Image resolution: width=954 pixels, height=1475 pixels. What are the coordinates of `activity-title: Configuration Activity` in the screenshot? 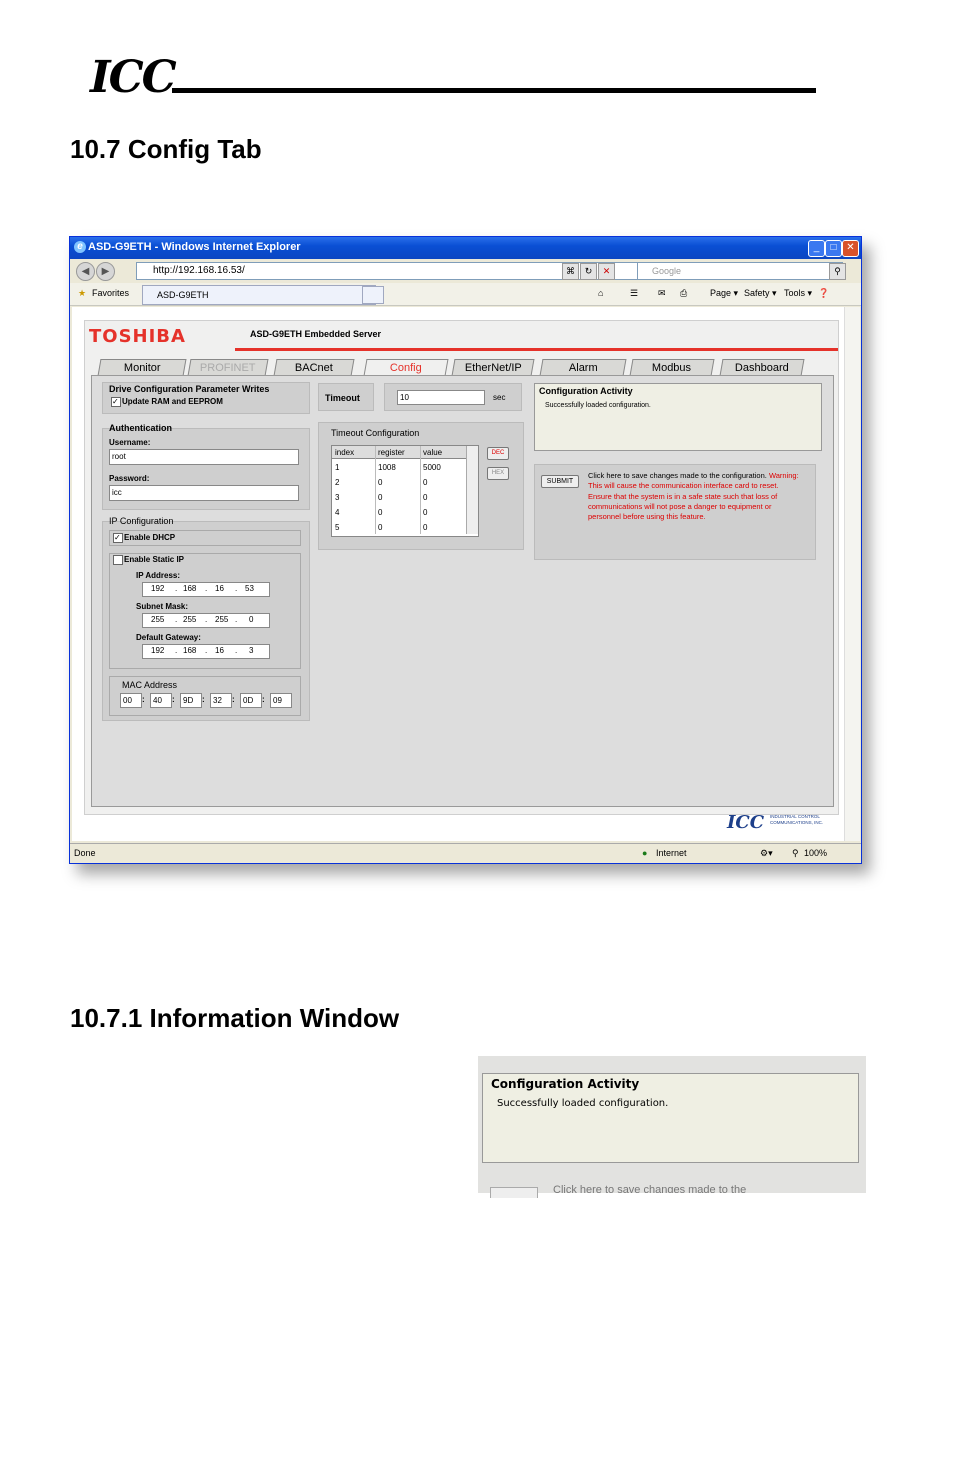 It's located at (586, 391).